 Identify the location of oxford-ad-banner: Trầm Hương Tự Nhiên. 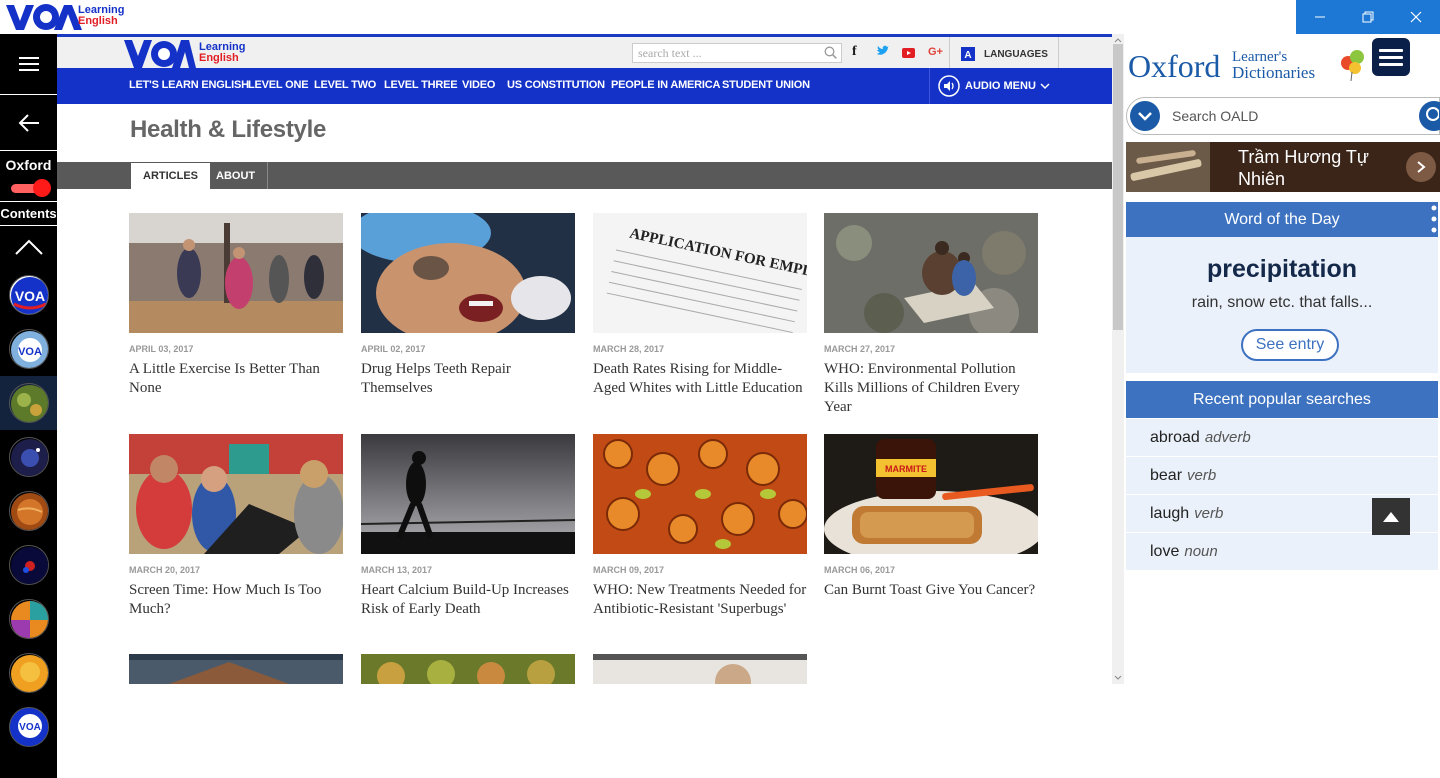
(1283, 167).